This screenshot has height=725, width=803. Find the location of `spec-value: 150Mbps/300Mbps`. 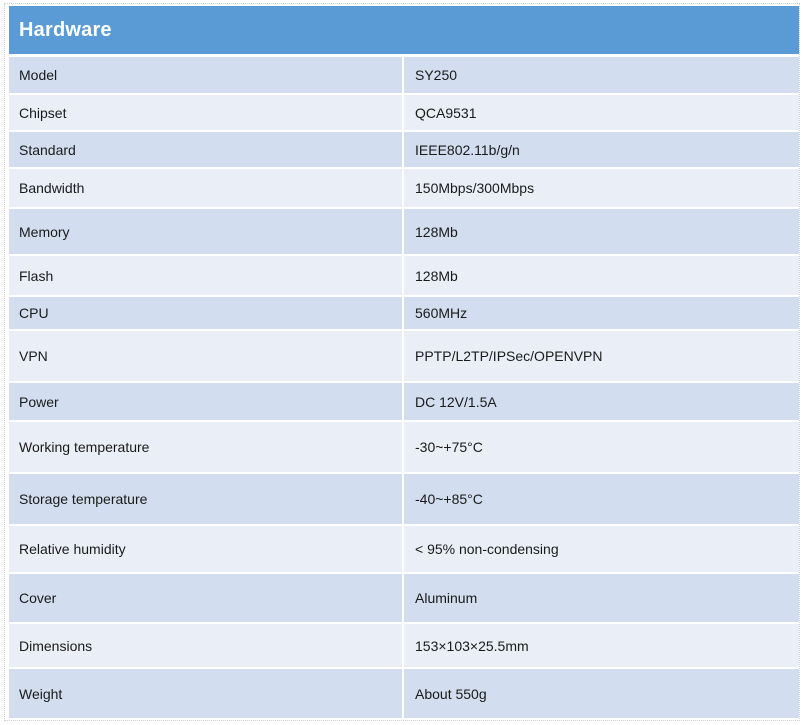

spec-value: 150Mbps/300Mbps is located at coordinates (475, 188).